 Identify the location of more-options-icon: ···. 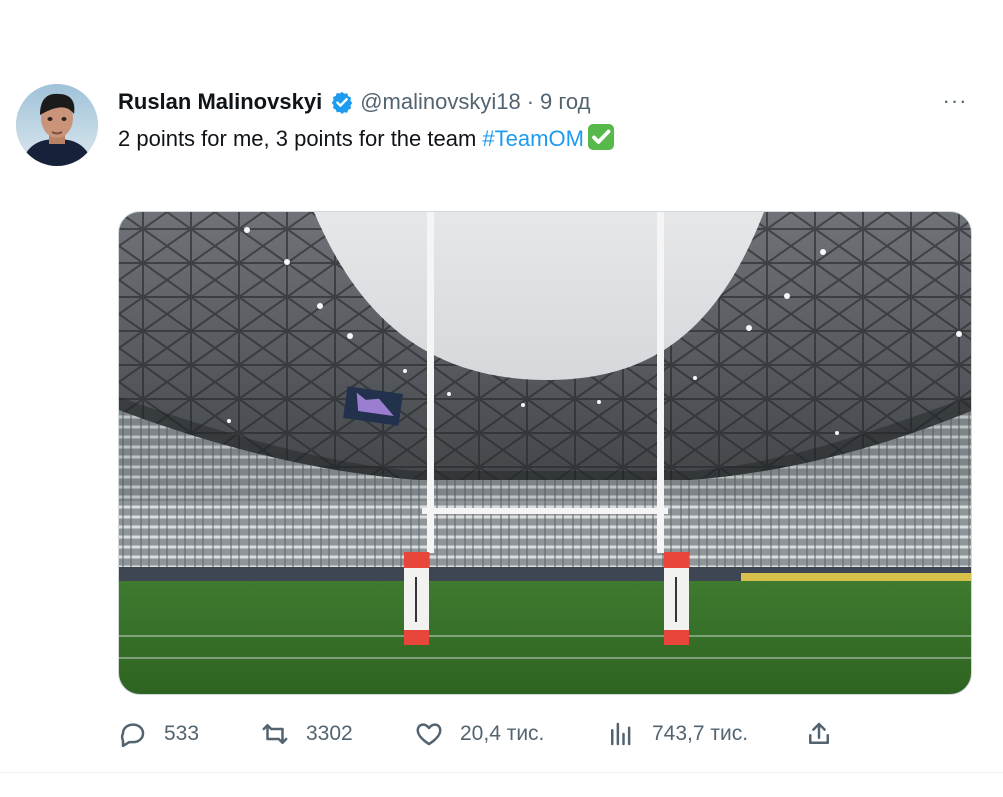
(955, 100).